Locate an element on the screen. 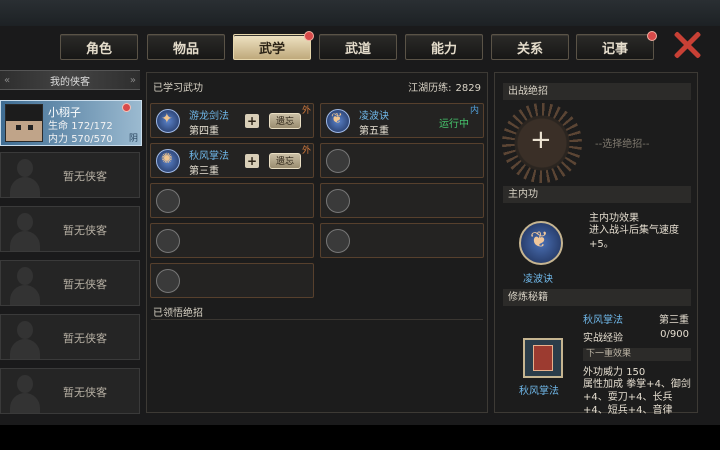 This screenshot has height=450, width=720. avatar is located at coordinates (24, 123).